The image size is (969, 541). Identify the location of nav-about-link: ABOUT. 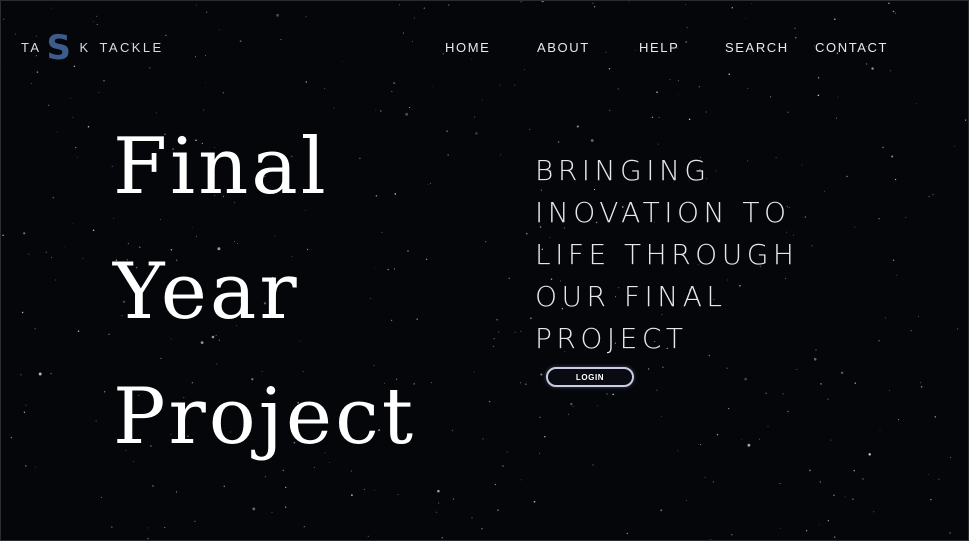
(563, 47).